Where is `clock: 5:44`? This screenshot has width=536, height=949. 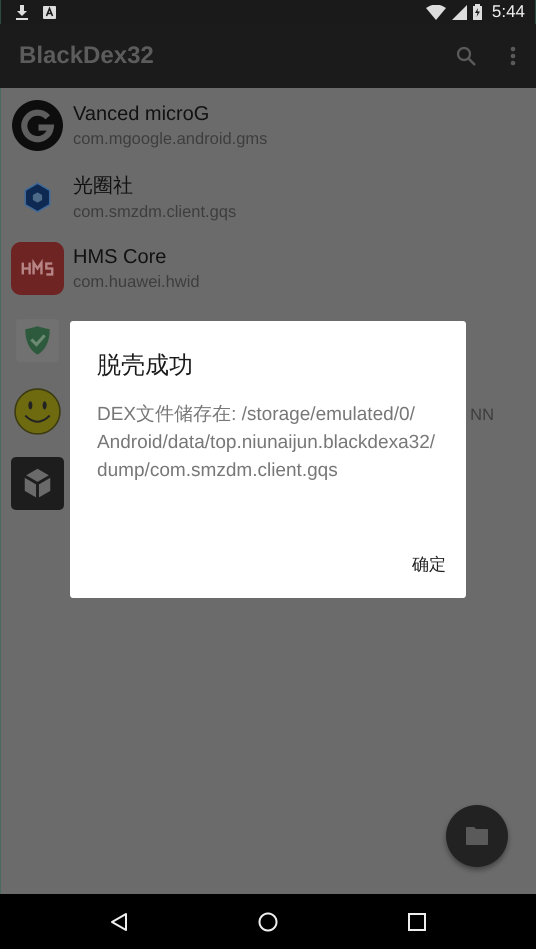
clock: 5:44 is located at coordinates (508, 12).